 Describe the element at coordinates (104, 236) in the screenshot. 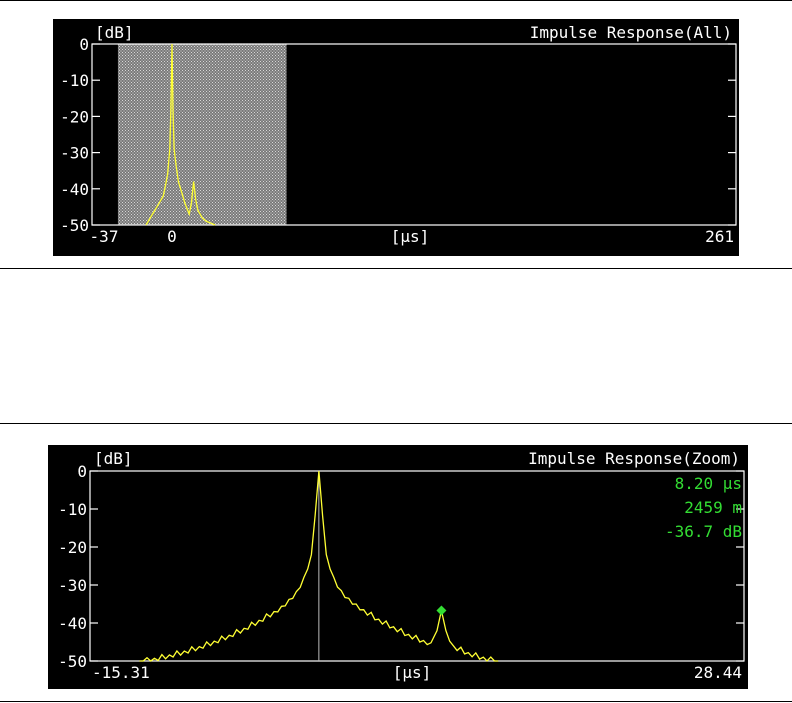

I see `x-min-label: -37` at that location.